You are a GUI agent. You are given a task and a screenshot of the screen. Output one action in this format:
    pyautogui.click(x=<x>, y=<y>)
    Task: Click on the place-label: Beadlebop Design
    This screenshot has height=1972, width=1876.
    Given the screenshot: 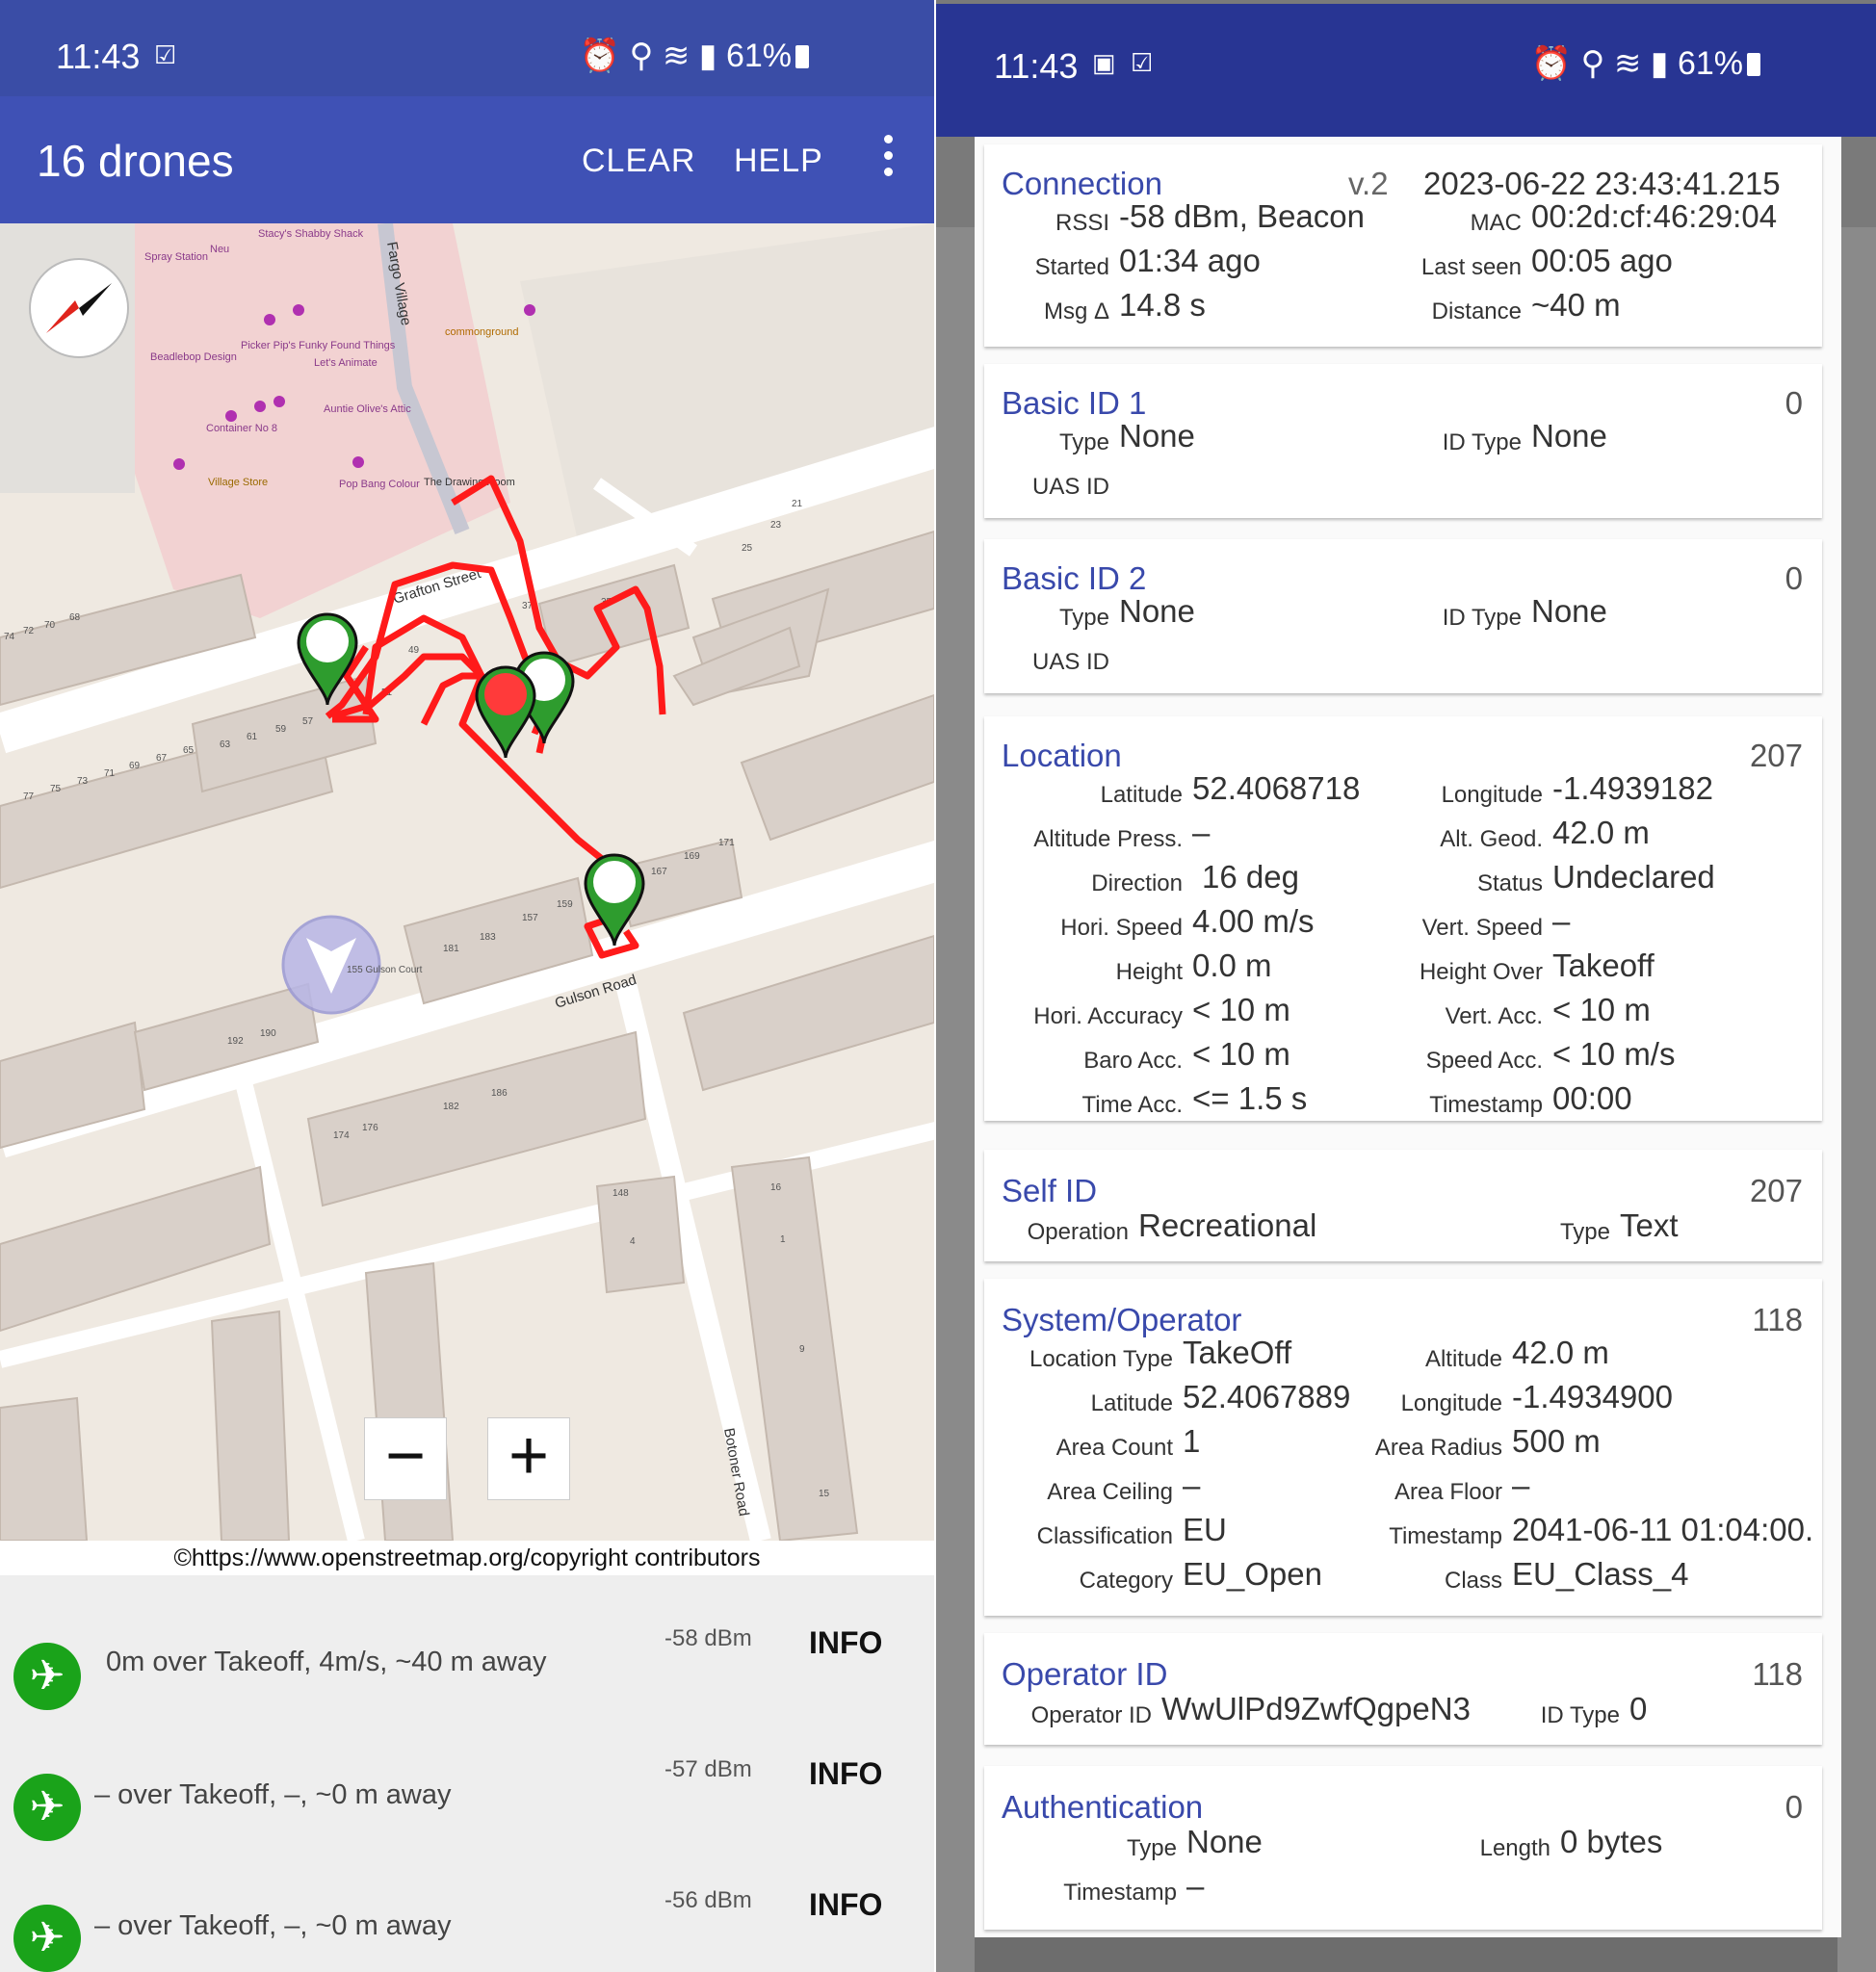 What is the action you would take?
    pyautogui.click(x=193, y=357)
    